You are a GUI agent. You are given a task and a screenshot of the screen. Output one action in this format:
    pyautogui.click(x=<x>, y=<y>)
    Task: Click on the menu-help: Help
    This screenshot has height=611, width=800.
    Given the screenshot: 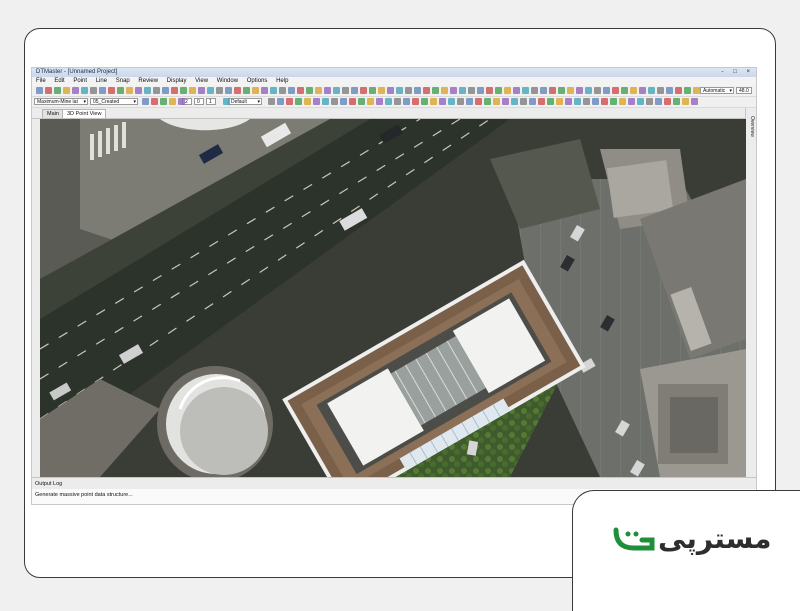 What is the action you would take?
    pyautogui.click(x=282, y=81)
    